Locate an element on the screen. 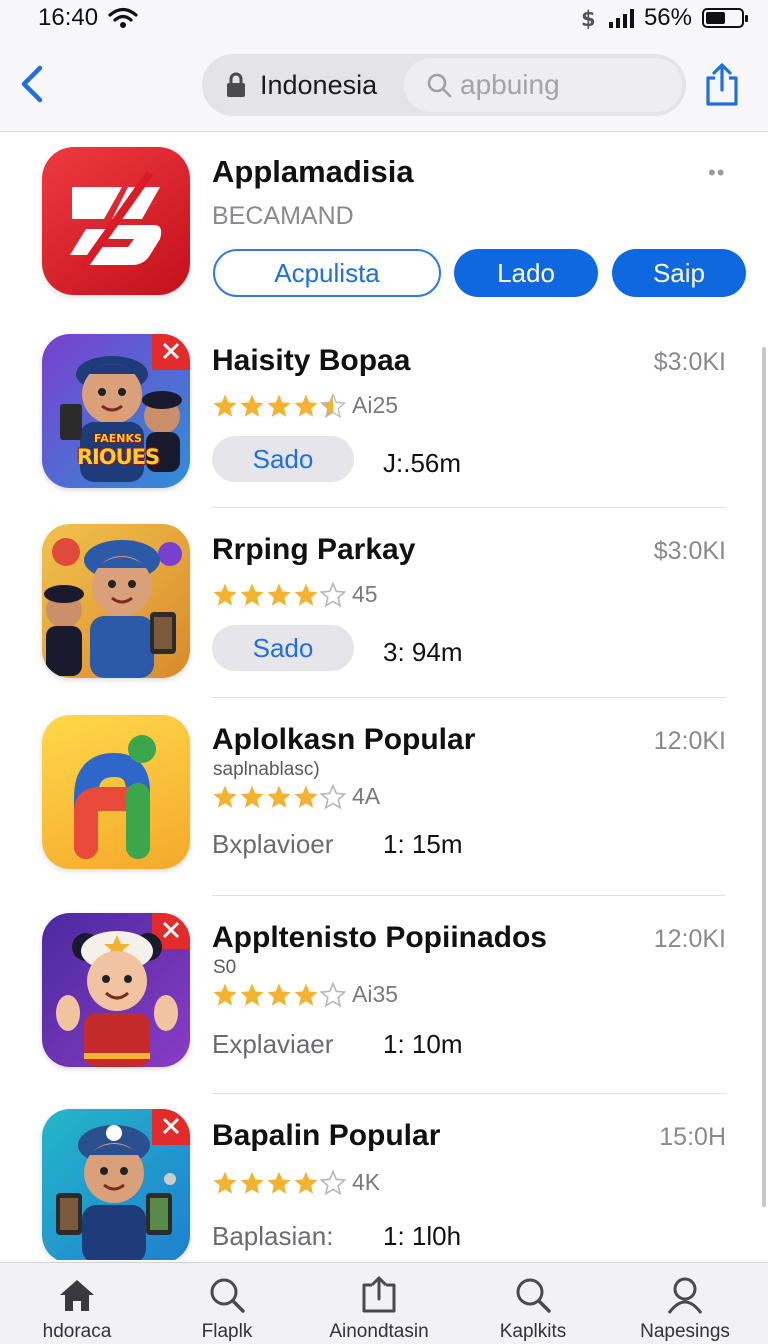  tab-label: hdoraca is located at coordinates (77, 1331).